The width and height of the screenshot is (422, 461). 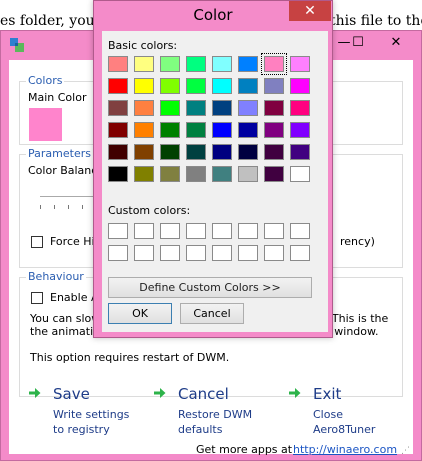 I want to click on exit-title: Exit, so click(x=327, y=394).